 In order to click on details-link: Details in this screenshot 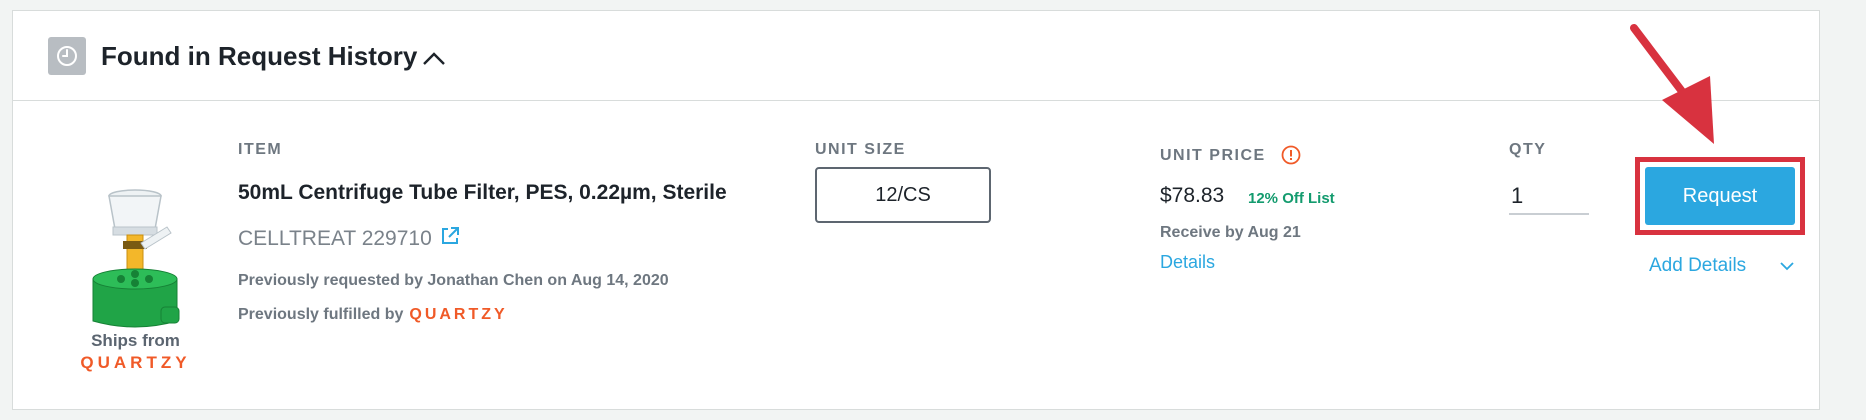, I will do `click(1187, 262)`.